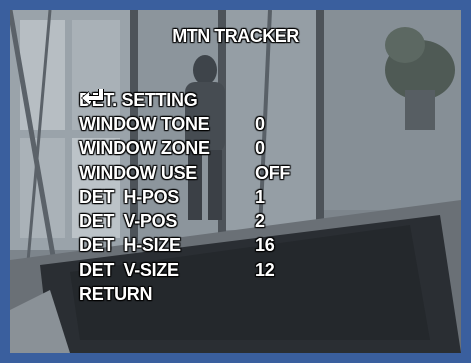 Image resolution: width=471 pixels, height=363 pixels. What do you see at coordinates (128, 221) in the screenshot?
I see `menu-item-label: DET V-POS` at bounding box center [128, 221].